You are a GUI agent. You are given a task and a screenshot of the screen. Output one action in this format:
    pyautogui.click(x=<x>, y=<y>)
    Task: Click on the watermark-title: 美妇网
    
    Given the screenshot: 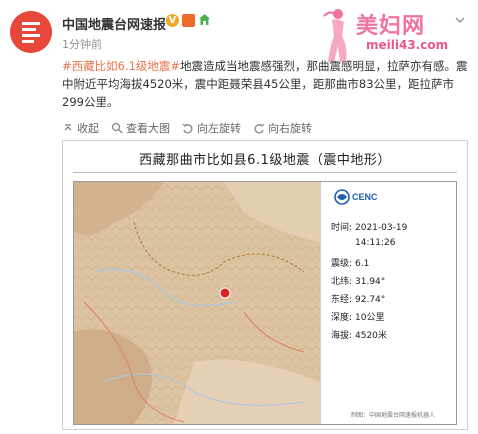 What is the action you would take?
    pyautogui.click(x=391, y=26)
    